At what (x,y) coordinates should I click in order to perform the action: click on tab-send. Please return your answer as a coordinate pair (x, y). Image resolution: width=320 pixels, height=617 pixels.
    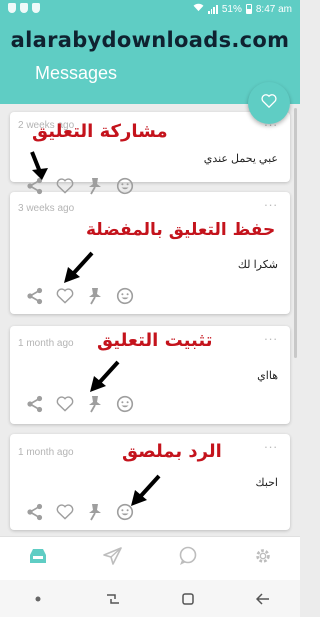
    Looking at the image, I should click on (112, 558).